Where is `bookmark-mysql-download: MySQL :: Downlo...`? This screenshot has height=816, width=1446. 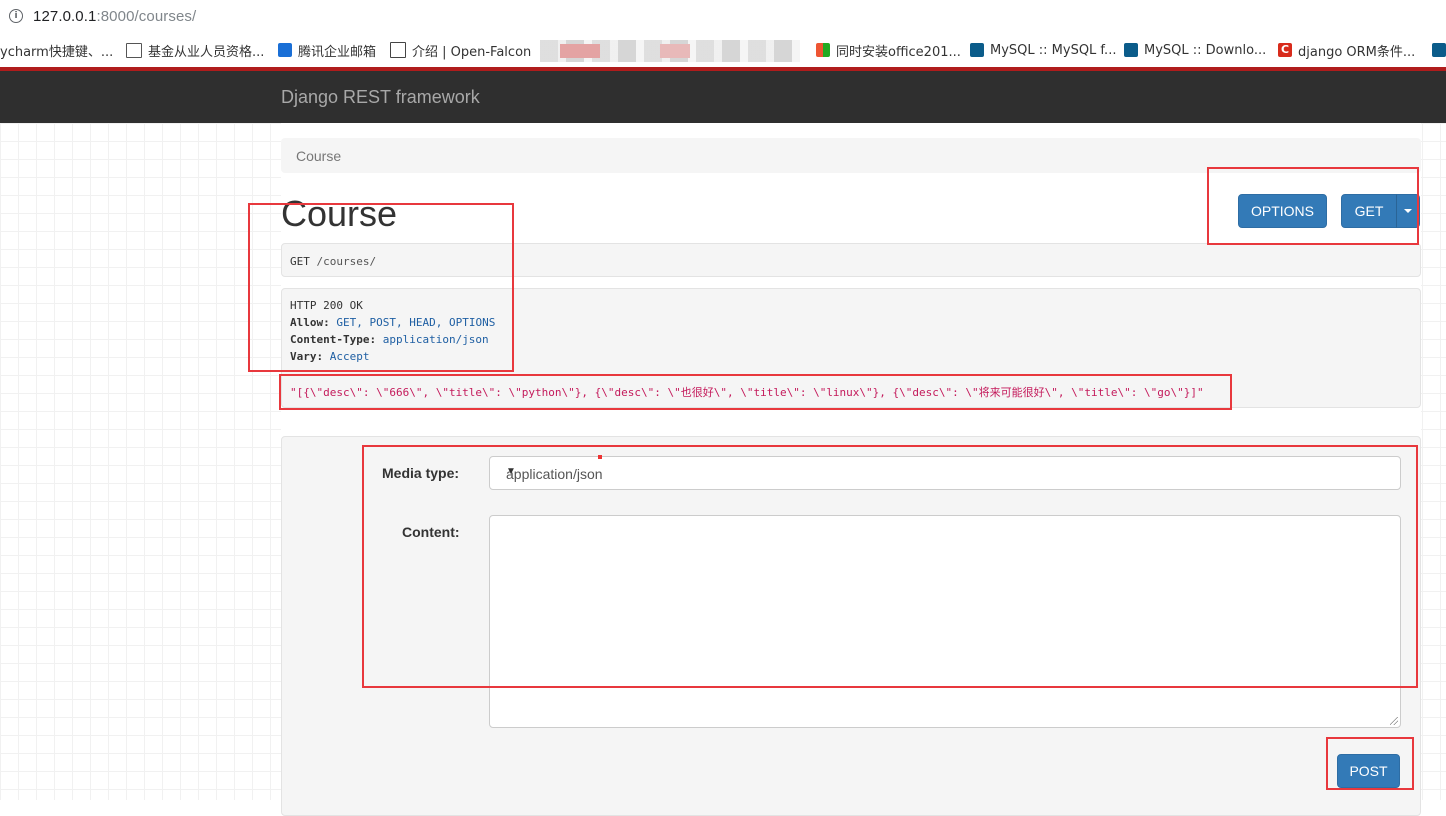
bookmark-mysql-download: MySQL :: Downlo... is located at coordinates (1195, 50).